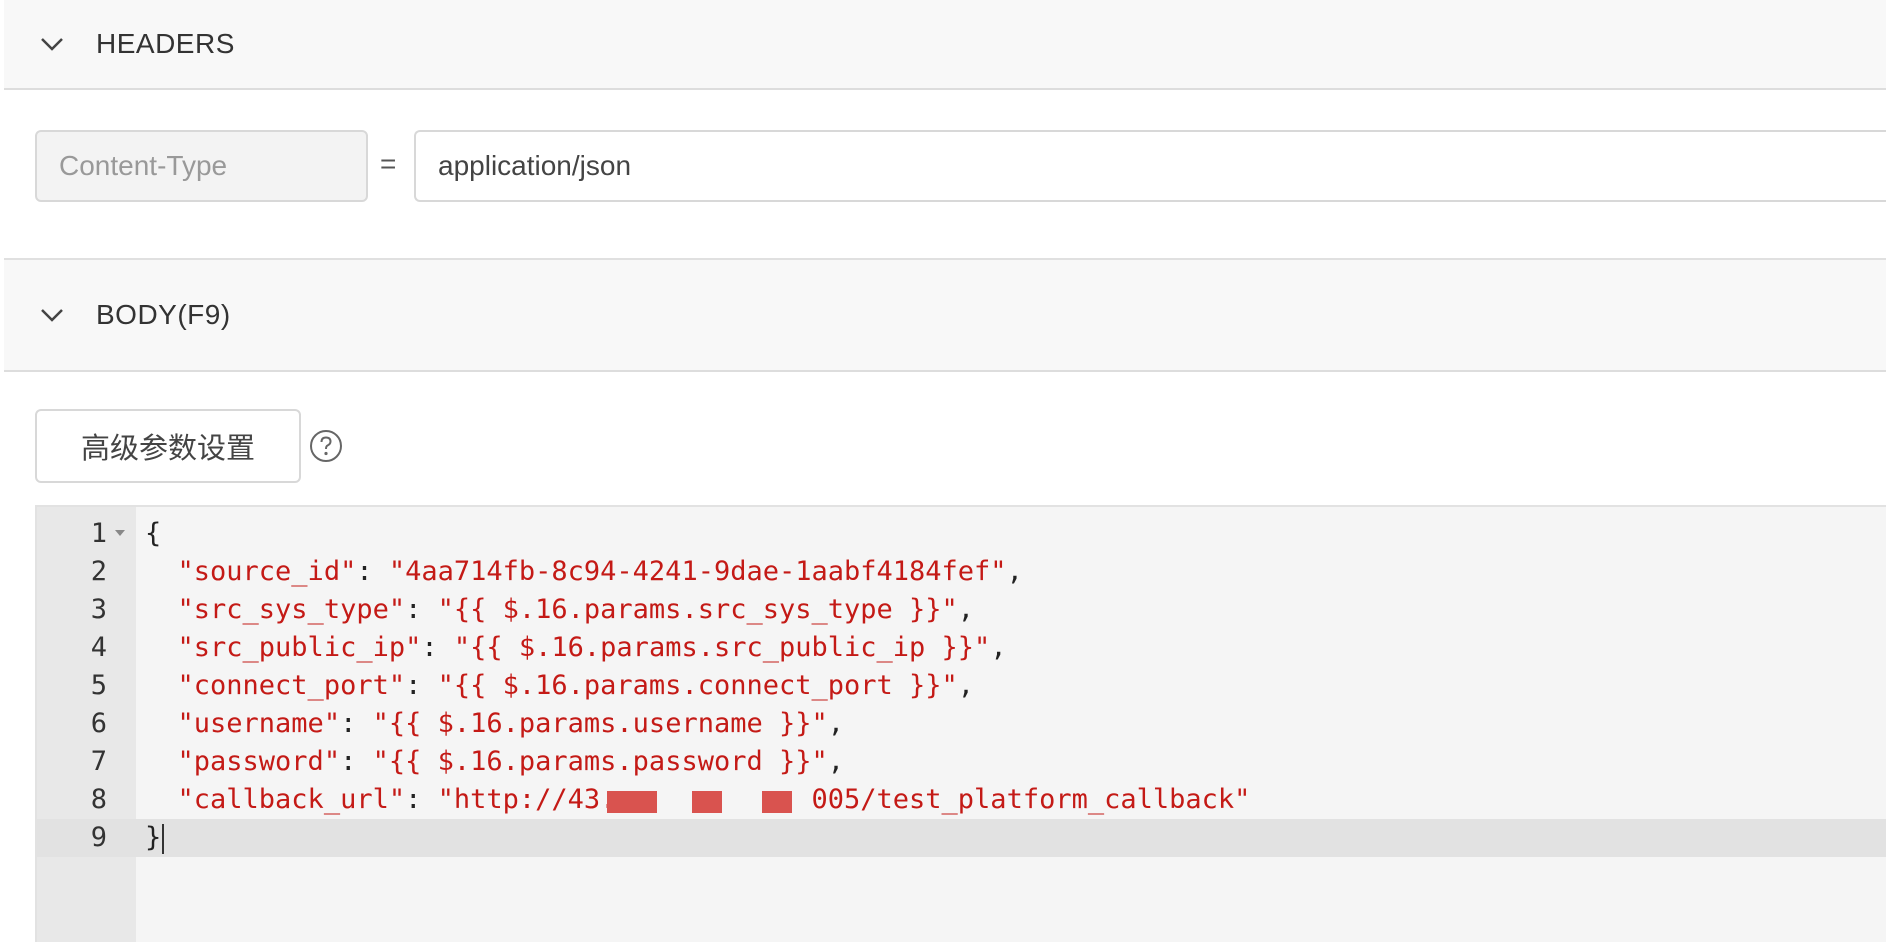 The height and width of the screenshot is (942, 1886). Describe the element at coordinates (168, 446) in the screenshot. I see `advanced-settings-button: 高级参数设置` at that location.